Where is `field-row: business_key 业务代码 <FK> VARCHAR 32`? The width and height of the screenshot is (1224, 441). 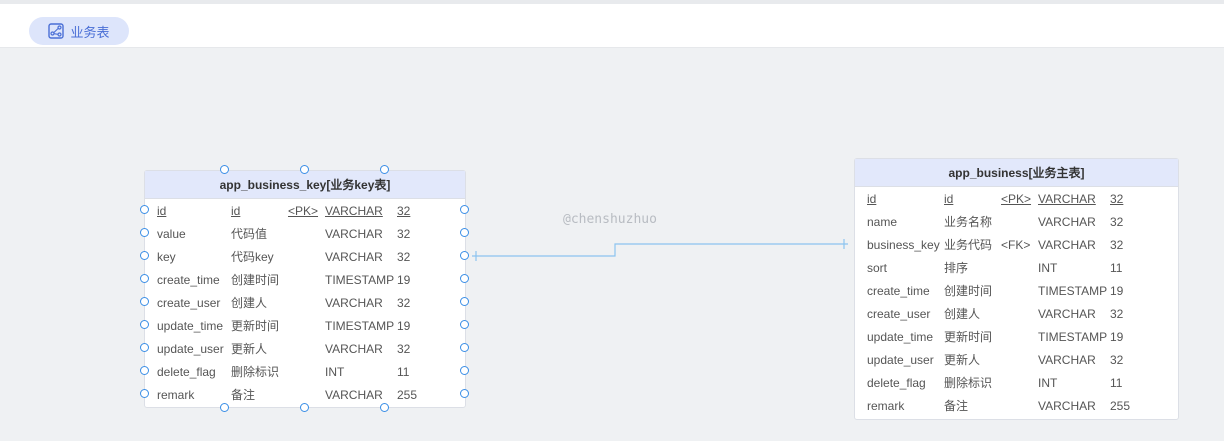 field-row: business_key 业务代码 <FK> VARCHAR 32 is located at coordinates (1016, 245).